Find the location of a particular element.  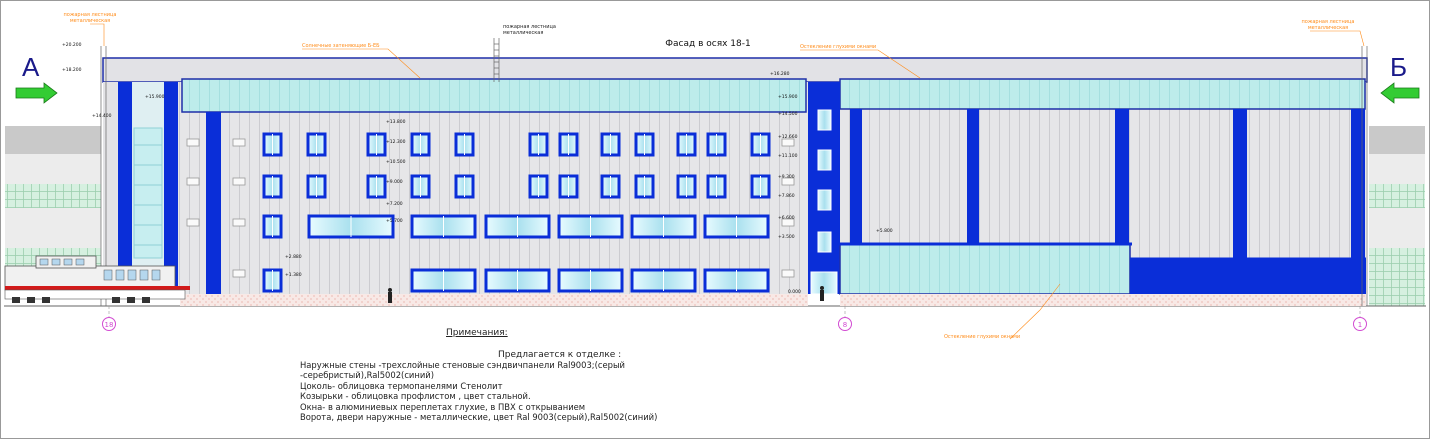

lower-glazing is located at coordinates (985, 269).